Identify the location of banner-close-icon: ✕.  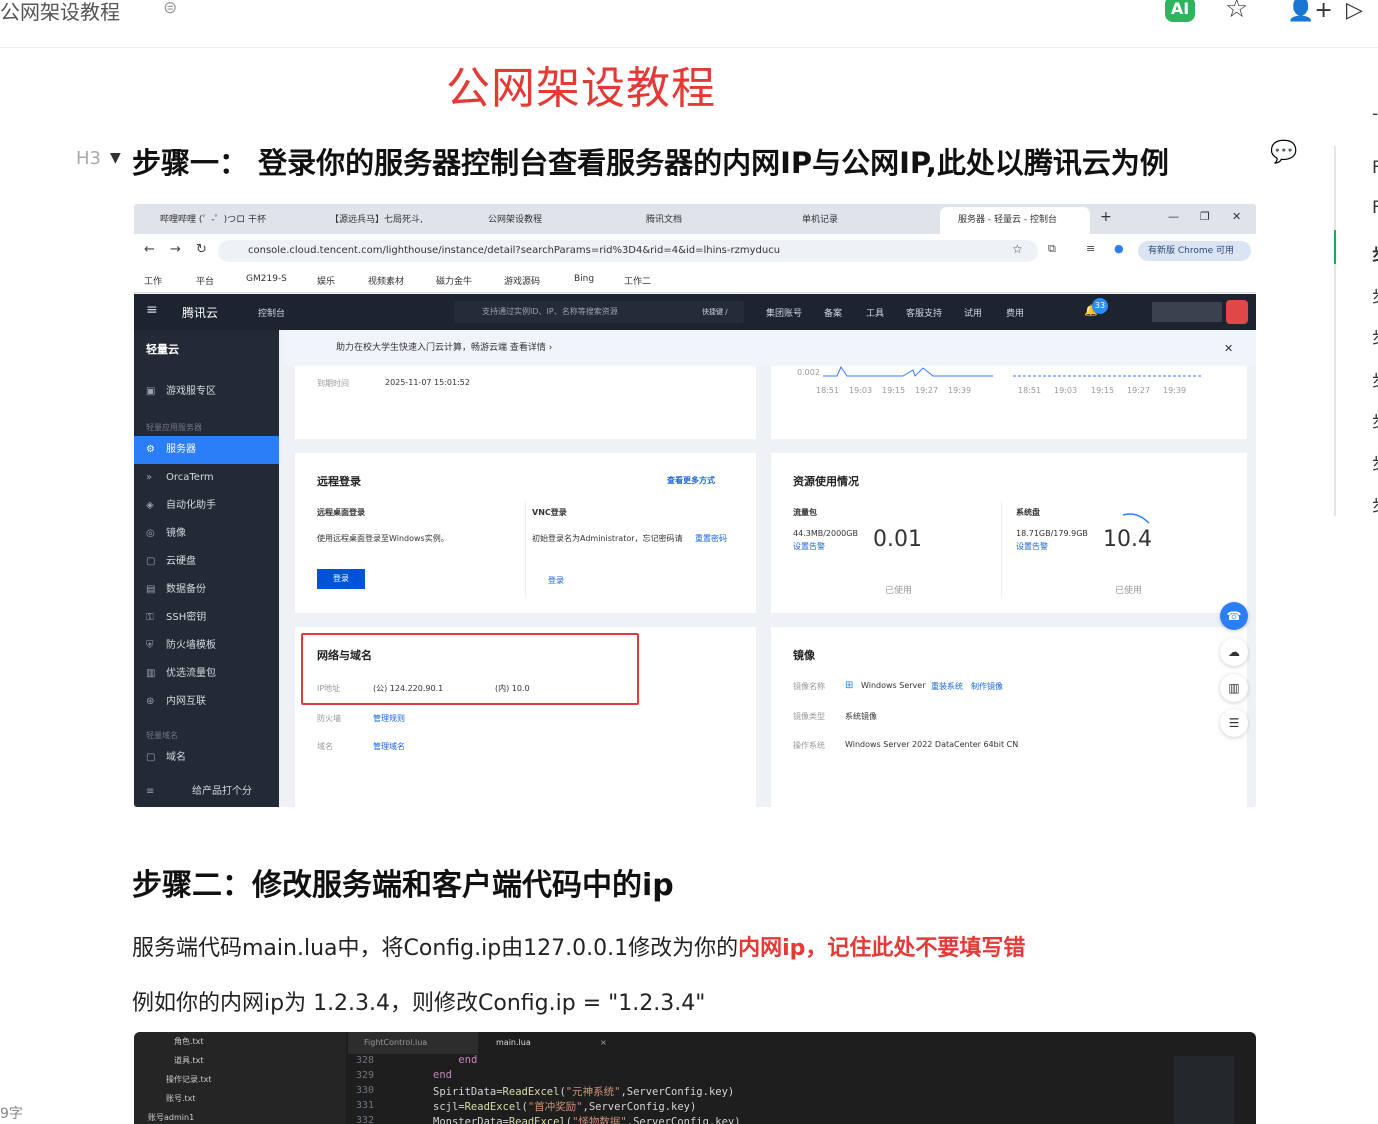
(1228, 348).